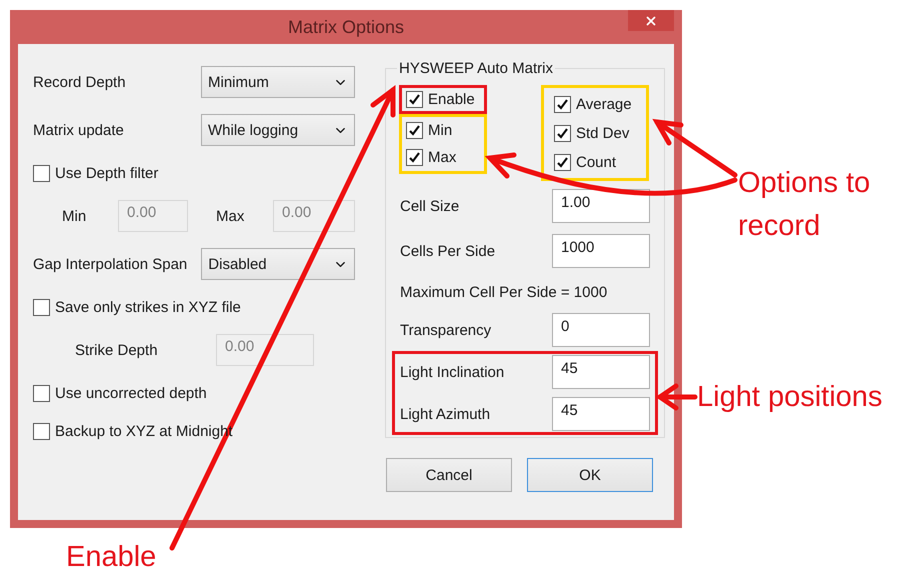 The width and height of the screenshot is (911, 571). What do you see at coordinates (448, 251) in the screenshot?
I see `field-label: Cells Per Side` at bounding box center [448, 251].